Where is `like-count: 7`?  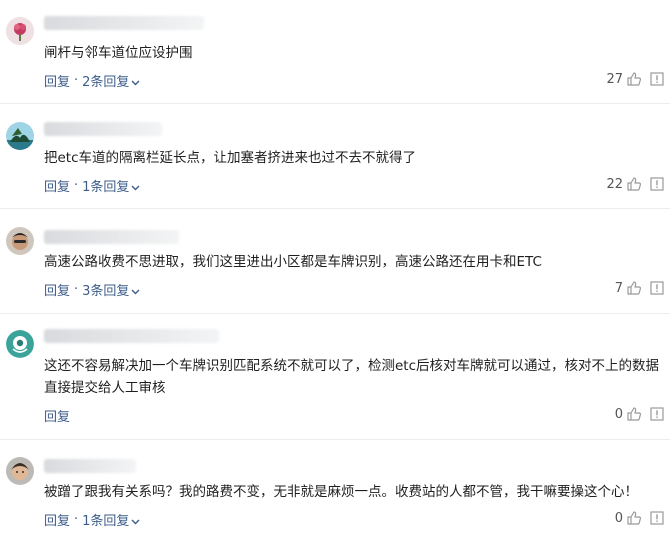
like-count: 7 is located at coordinates (618, 288).